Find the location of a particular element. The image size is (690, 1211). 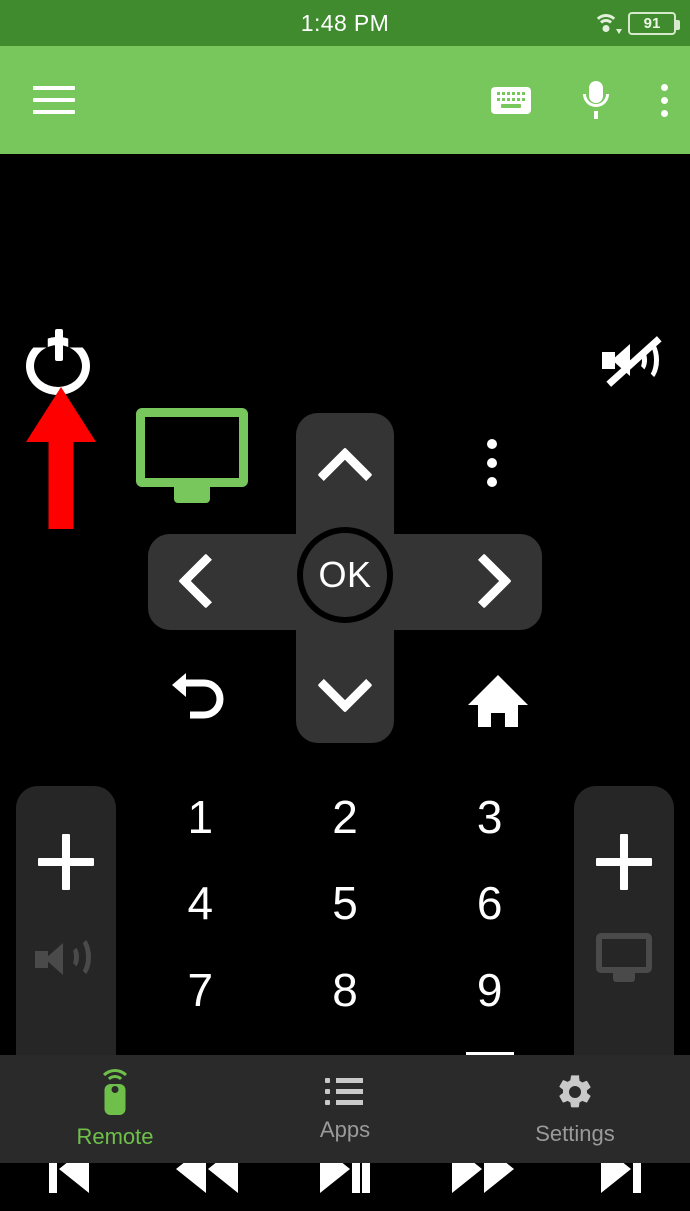

num-3: 3 is located at coordinates (489, 817).